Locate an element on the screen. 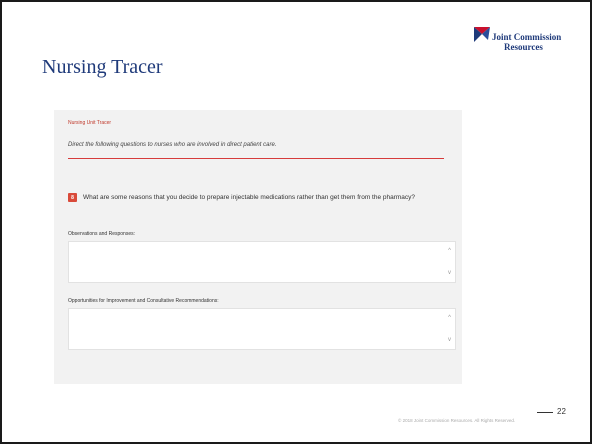  slide-title: Nursing Tracer is located at coordinates (102, 67).